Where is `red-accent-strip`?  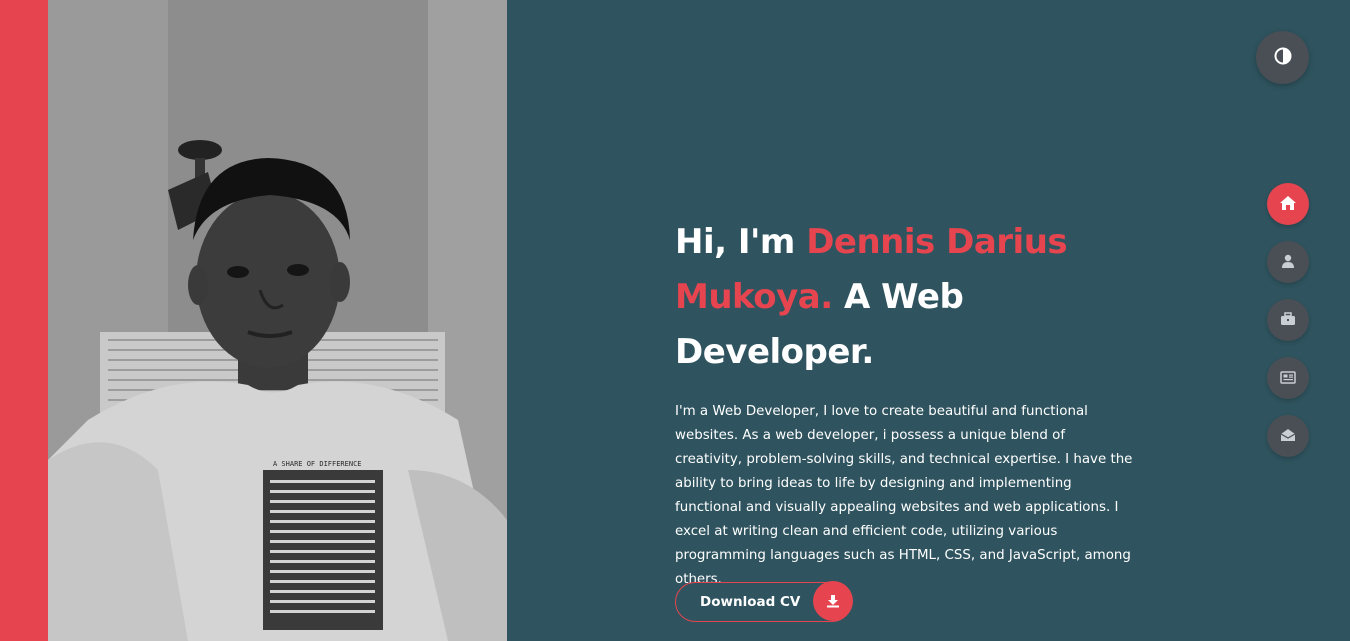
red-accent-strip is located at coordinates (24, 320).